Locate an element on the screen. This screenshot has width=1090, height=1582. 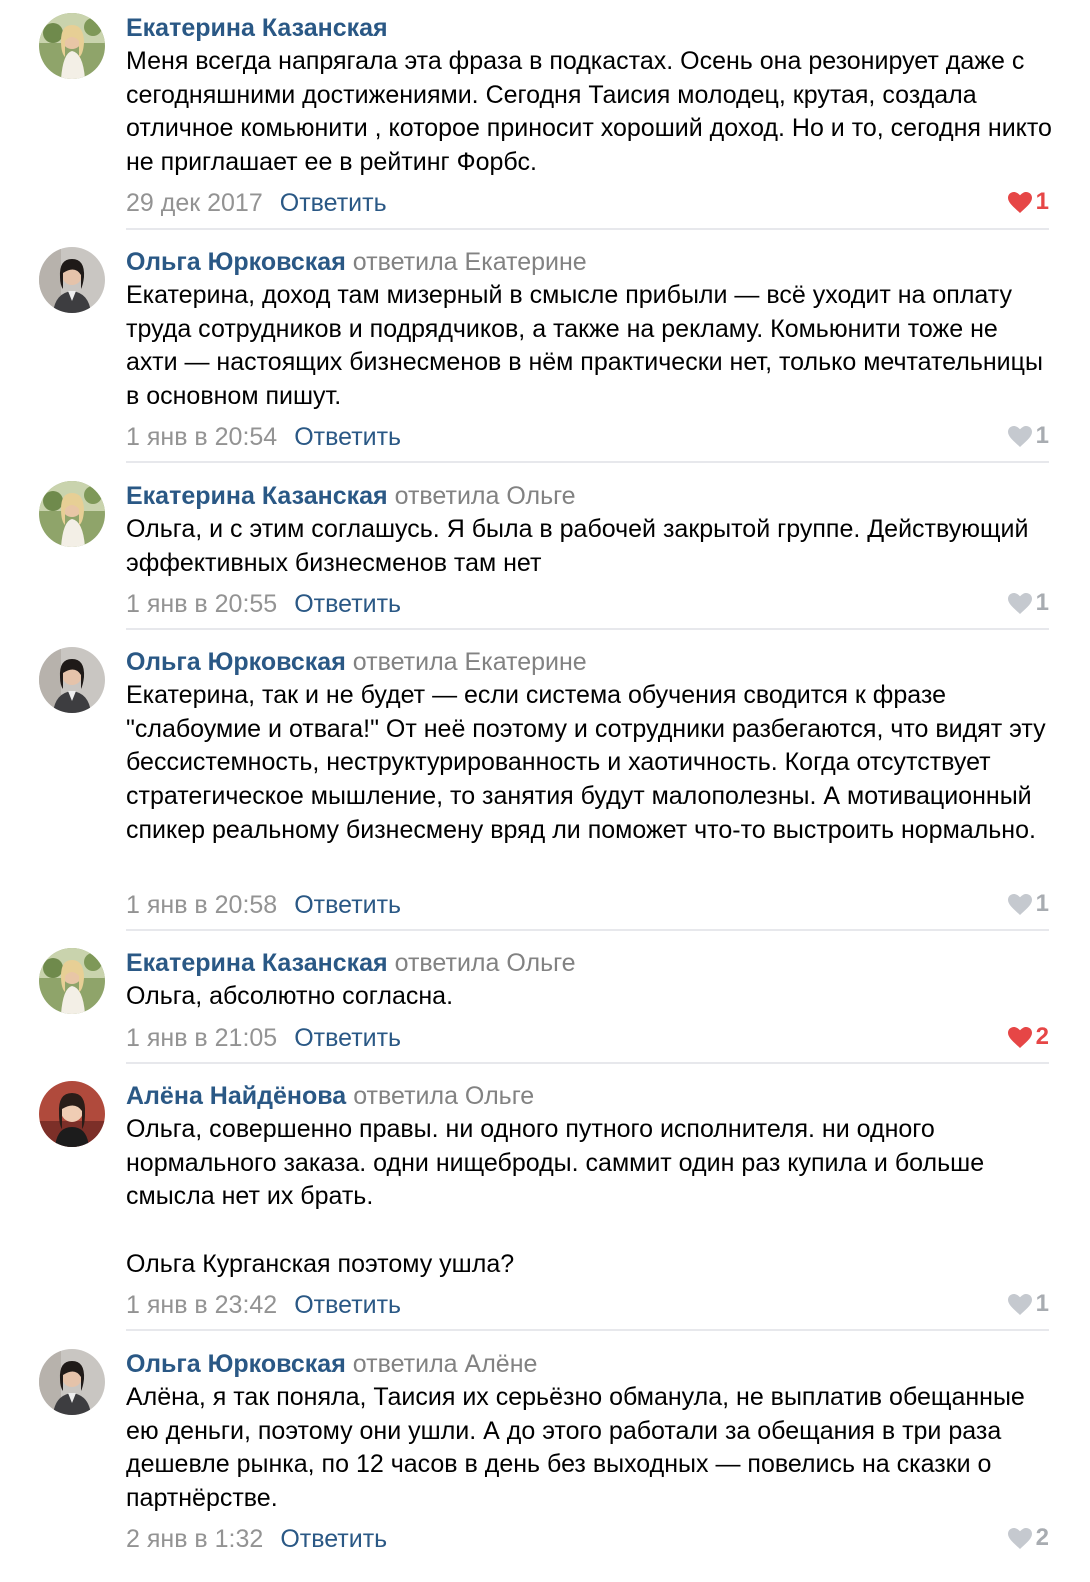
comment-meta: 1 янв в 20:54 Ответить is located at coordinates (263, 437).